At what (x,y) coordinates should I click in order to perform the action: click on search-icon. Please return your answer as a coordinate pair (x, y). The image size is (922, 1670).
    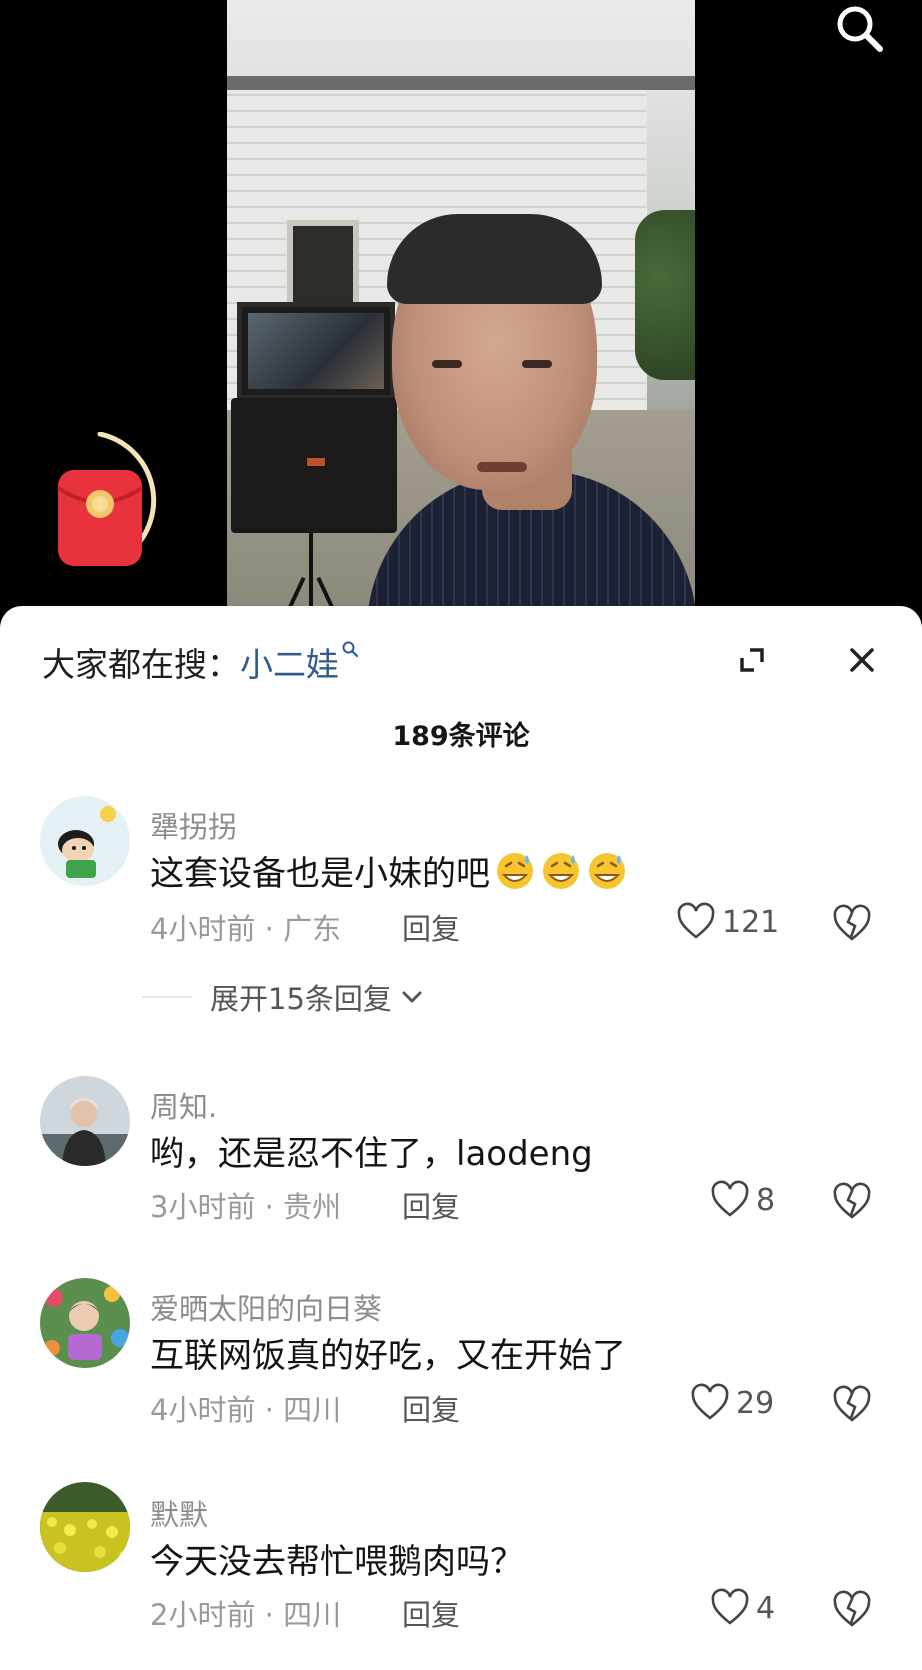
    Looking at the image, I should click on (860, 30).